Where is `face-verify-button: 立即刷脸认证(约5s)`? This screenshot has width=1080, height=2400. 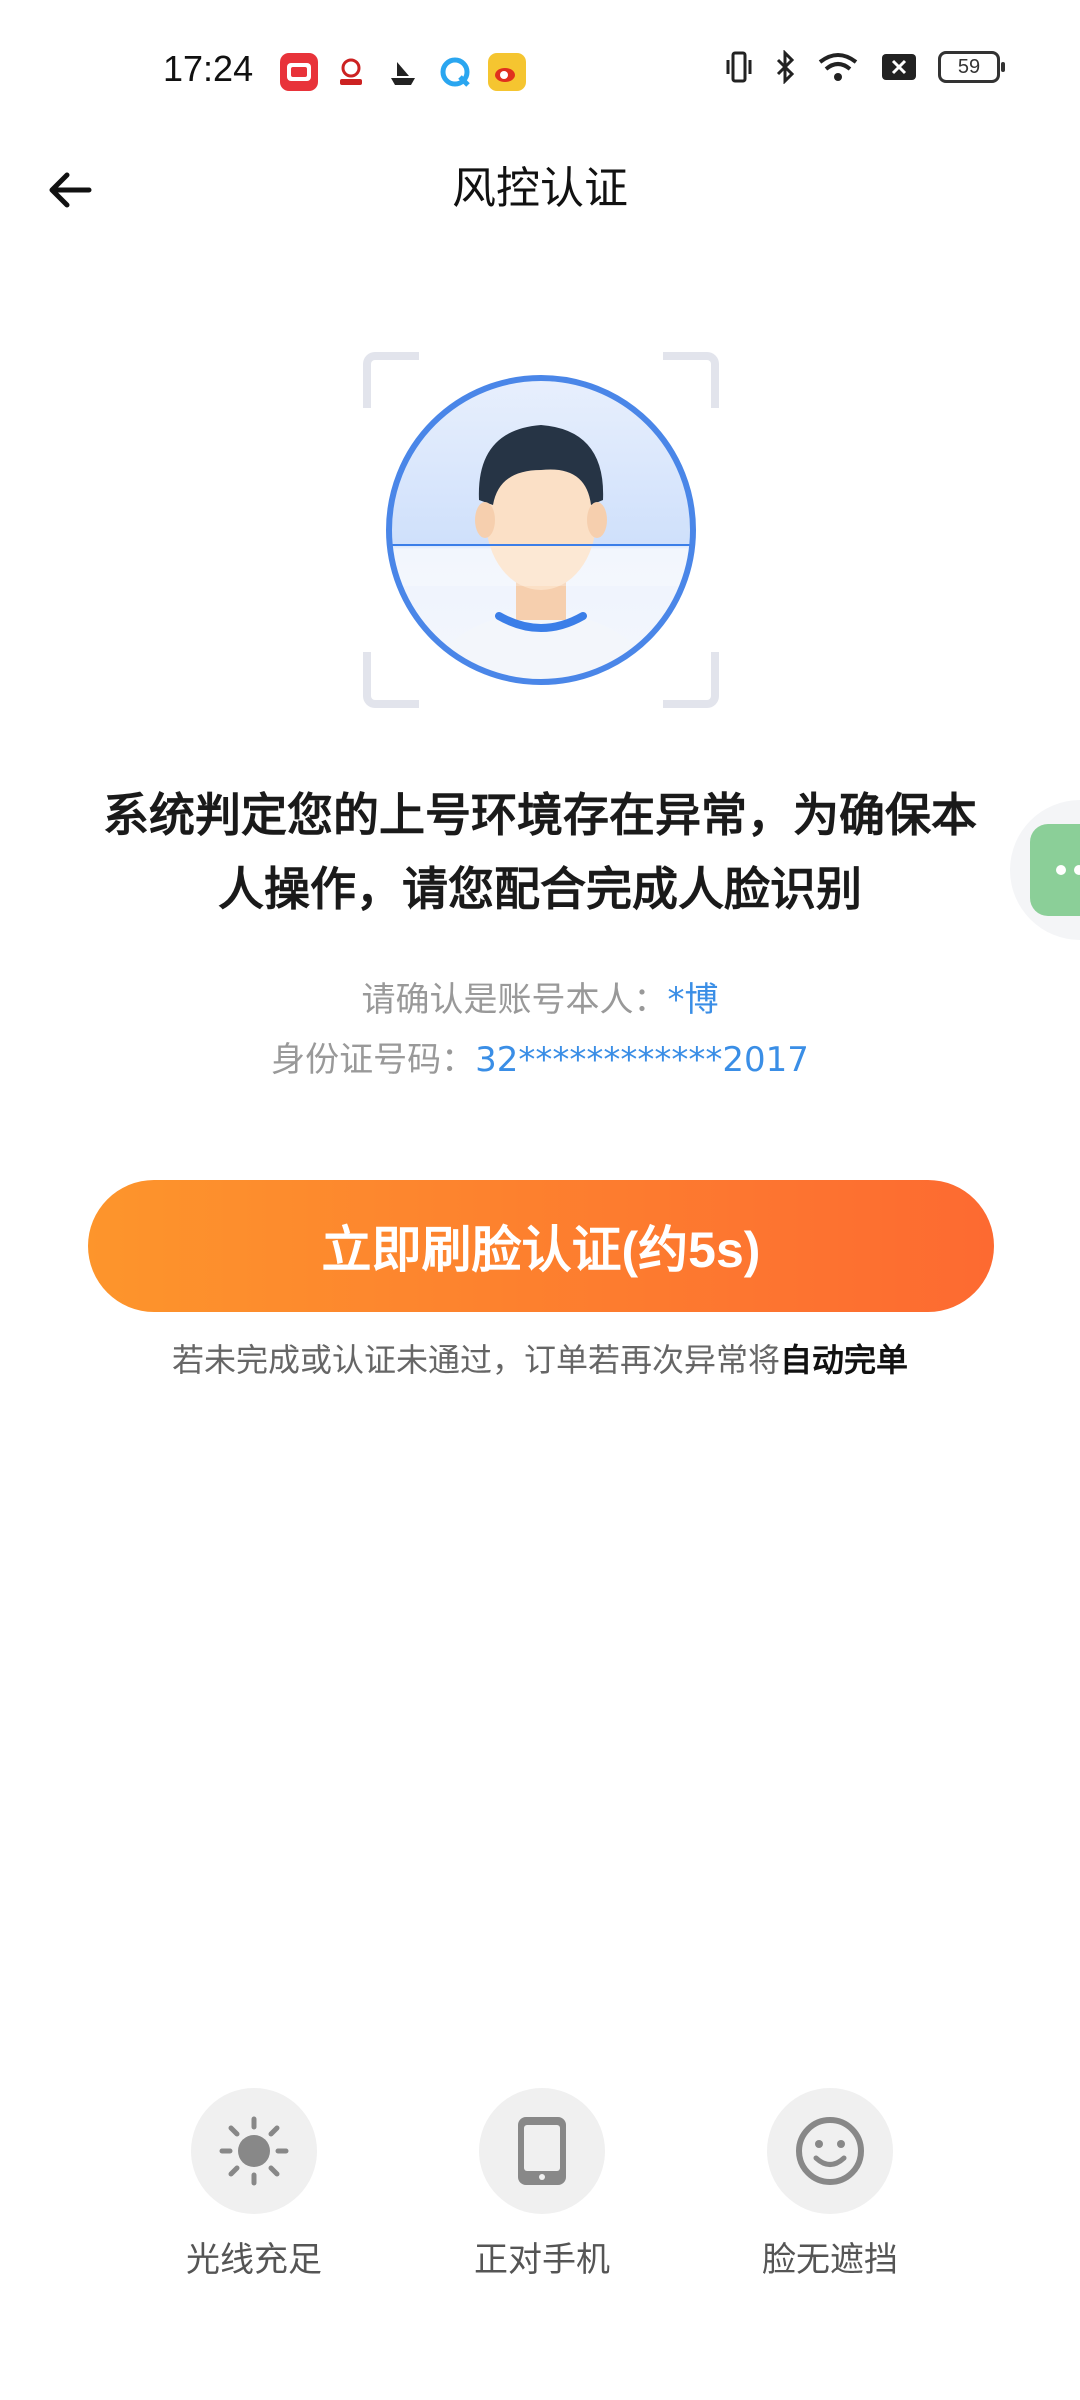
face-verify-button: 立即刷脸认证(约5s) is located at coordinates (541, 1246).